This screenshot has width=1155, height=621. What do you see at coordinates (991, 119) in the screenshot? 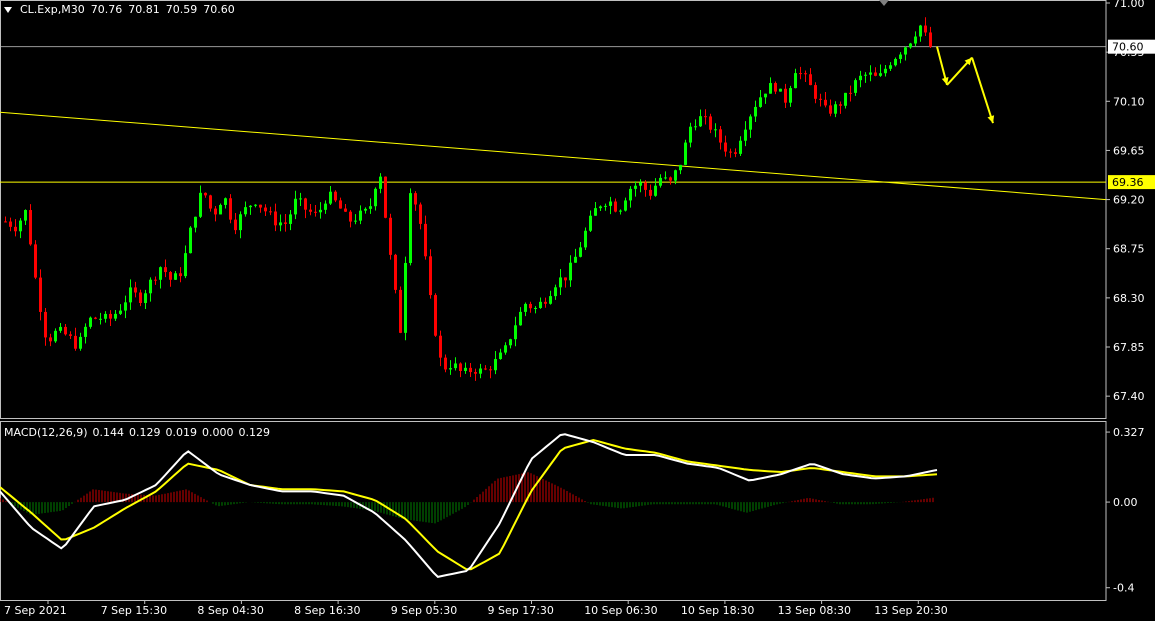
I see `projection-arrowhead-icon` at bounding box center [991, 119].